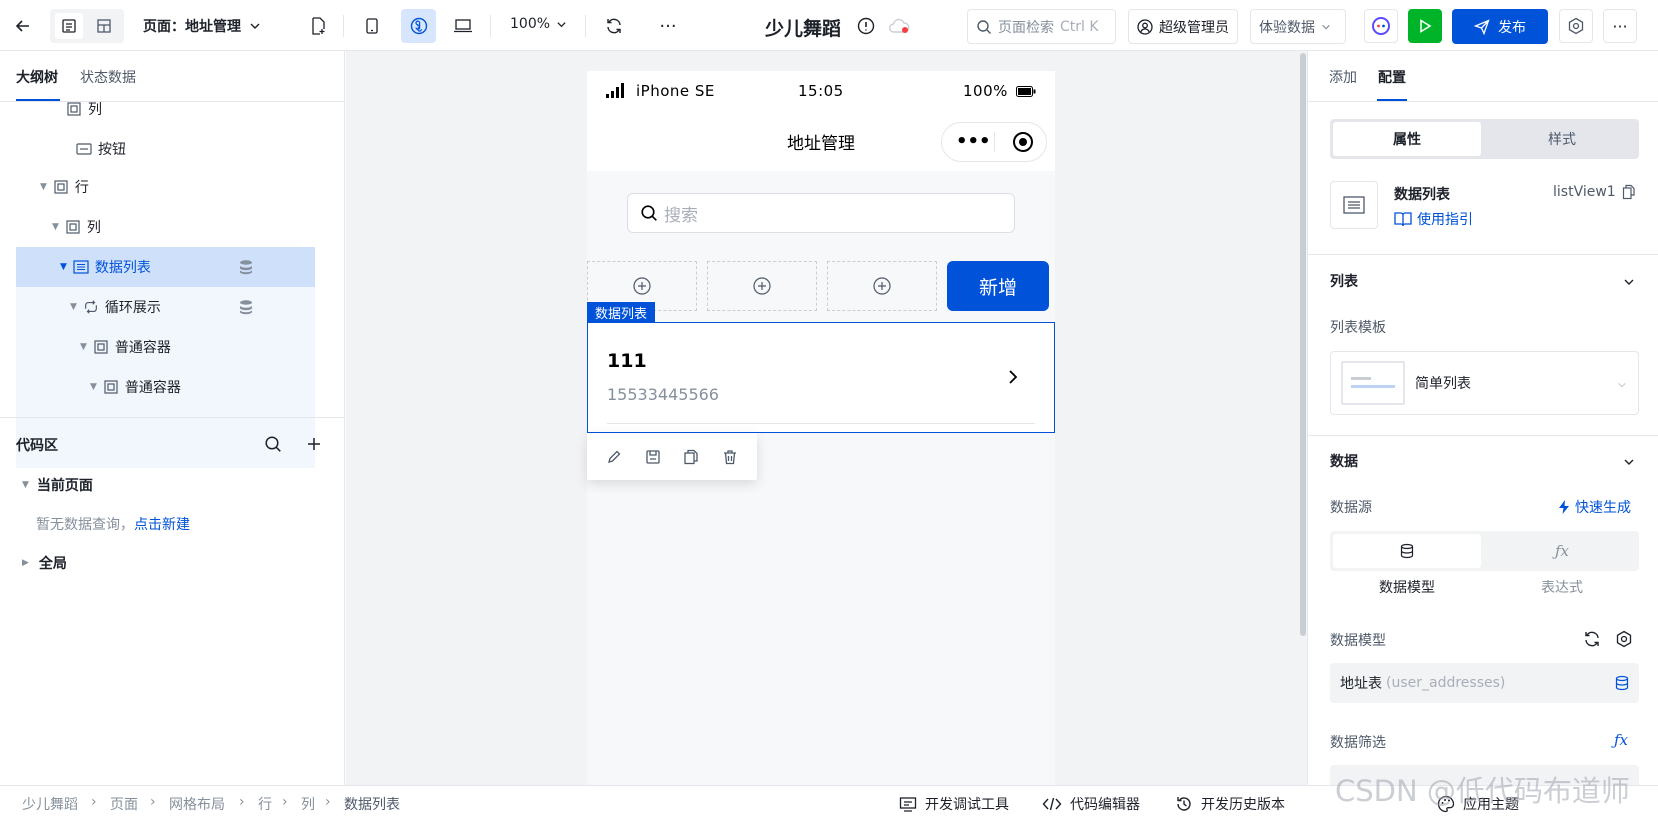 This screenshot has height=820, width=1658. What do you see at coordinates (314, 444) in the screenshot?
I see `add-icon` at bounding box center [314, 444].